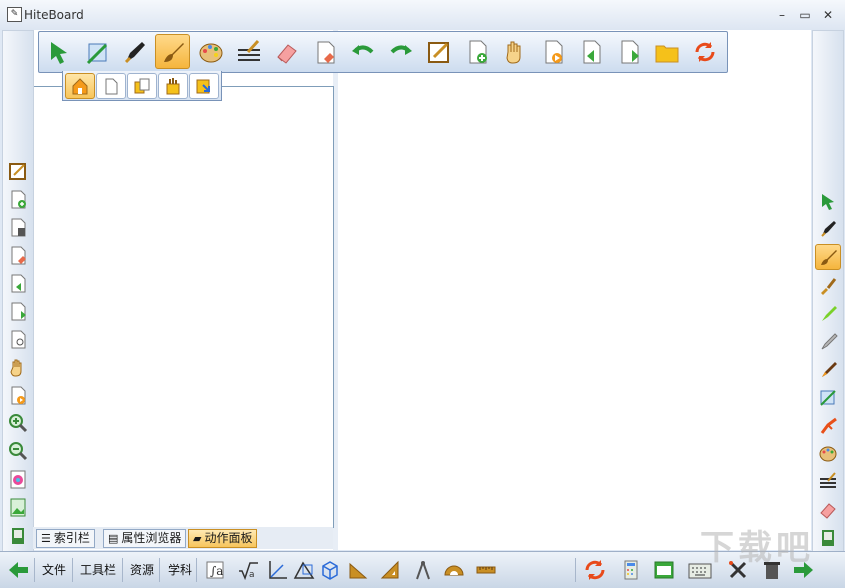 Image resolution: width=845 pixels, height=588 pixels. I want to click on prev-page-tool-icon, so click(590, 51).